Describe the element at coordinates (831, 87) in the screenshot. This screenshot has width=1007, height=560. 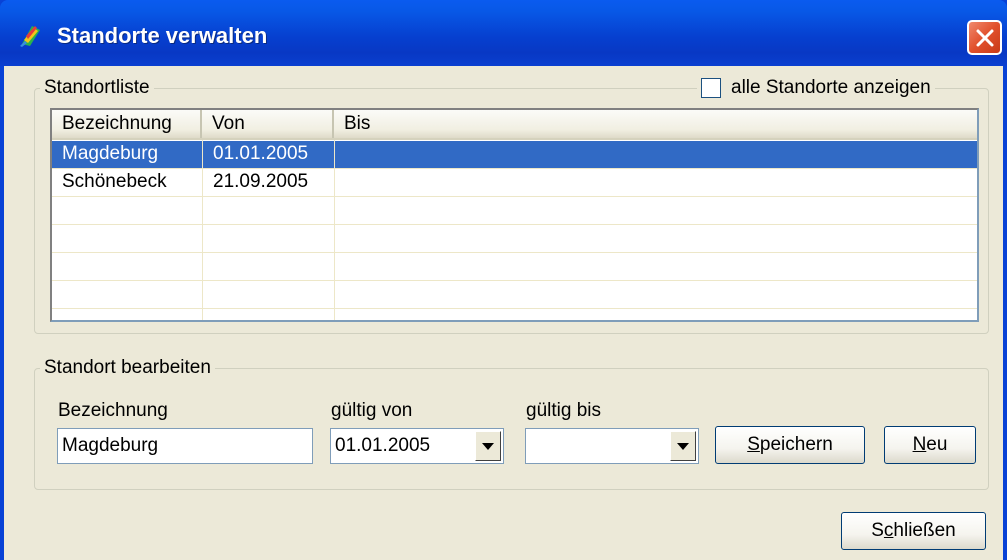
I see `show-all-label: alle Standorte anzeigen` at that location.